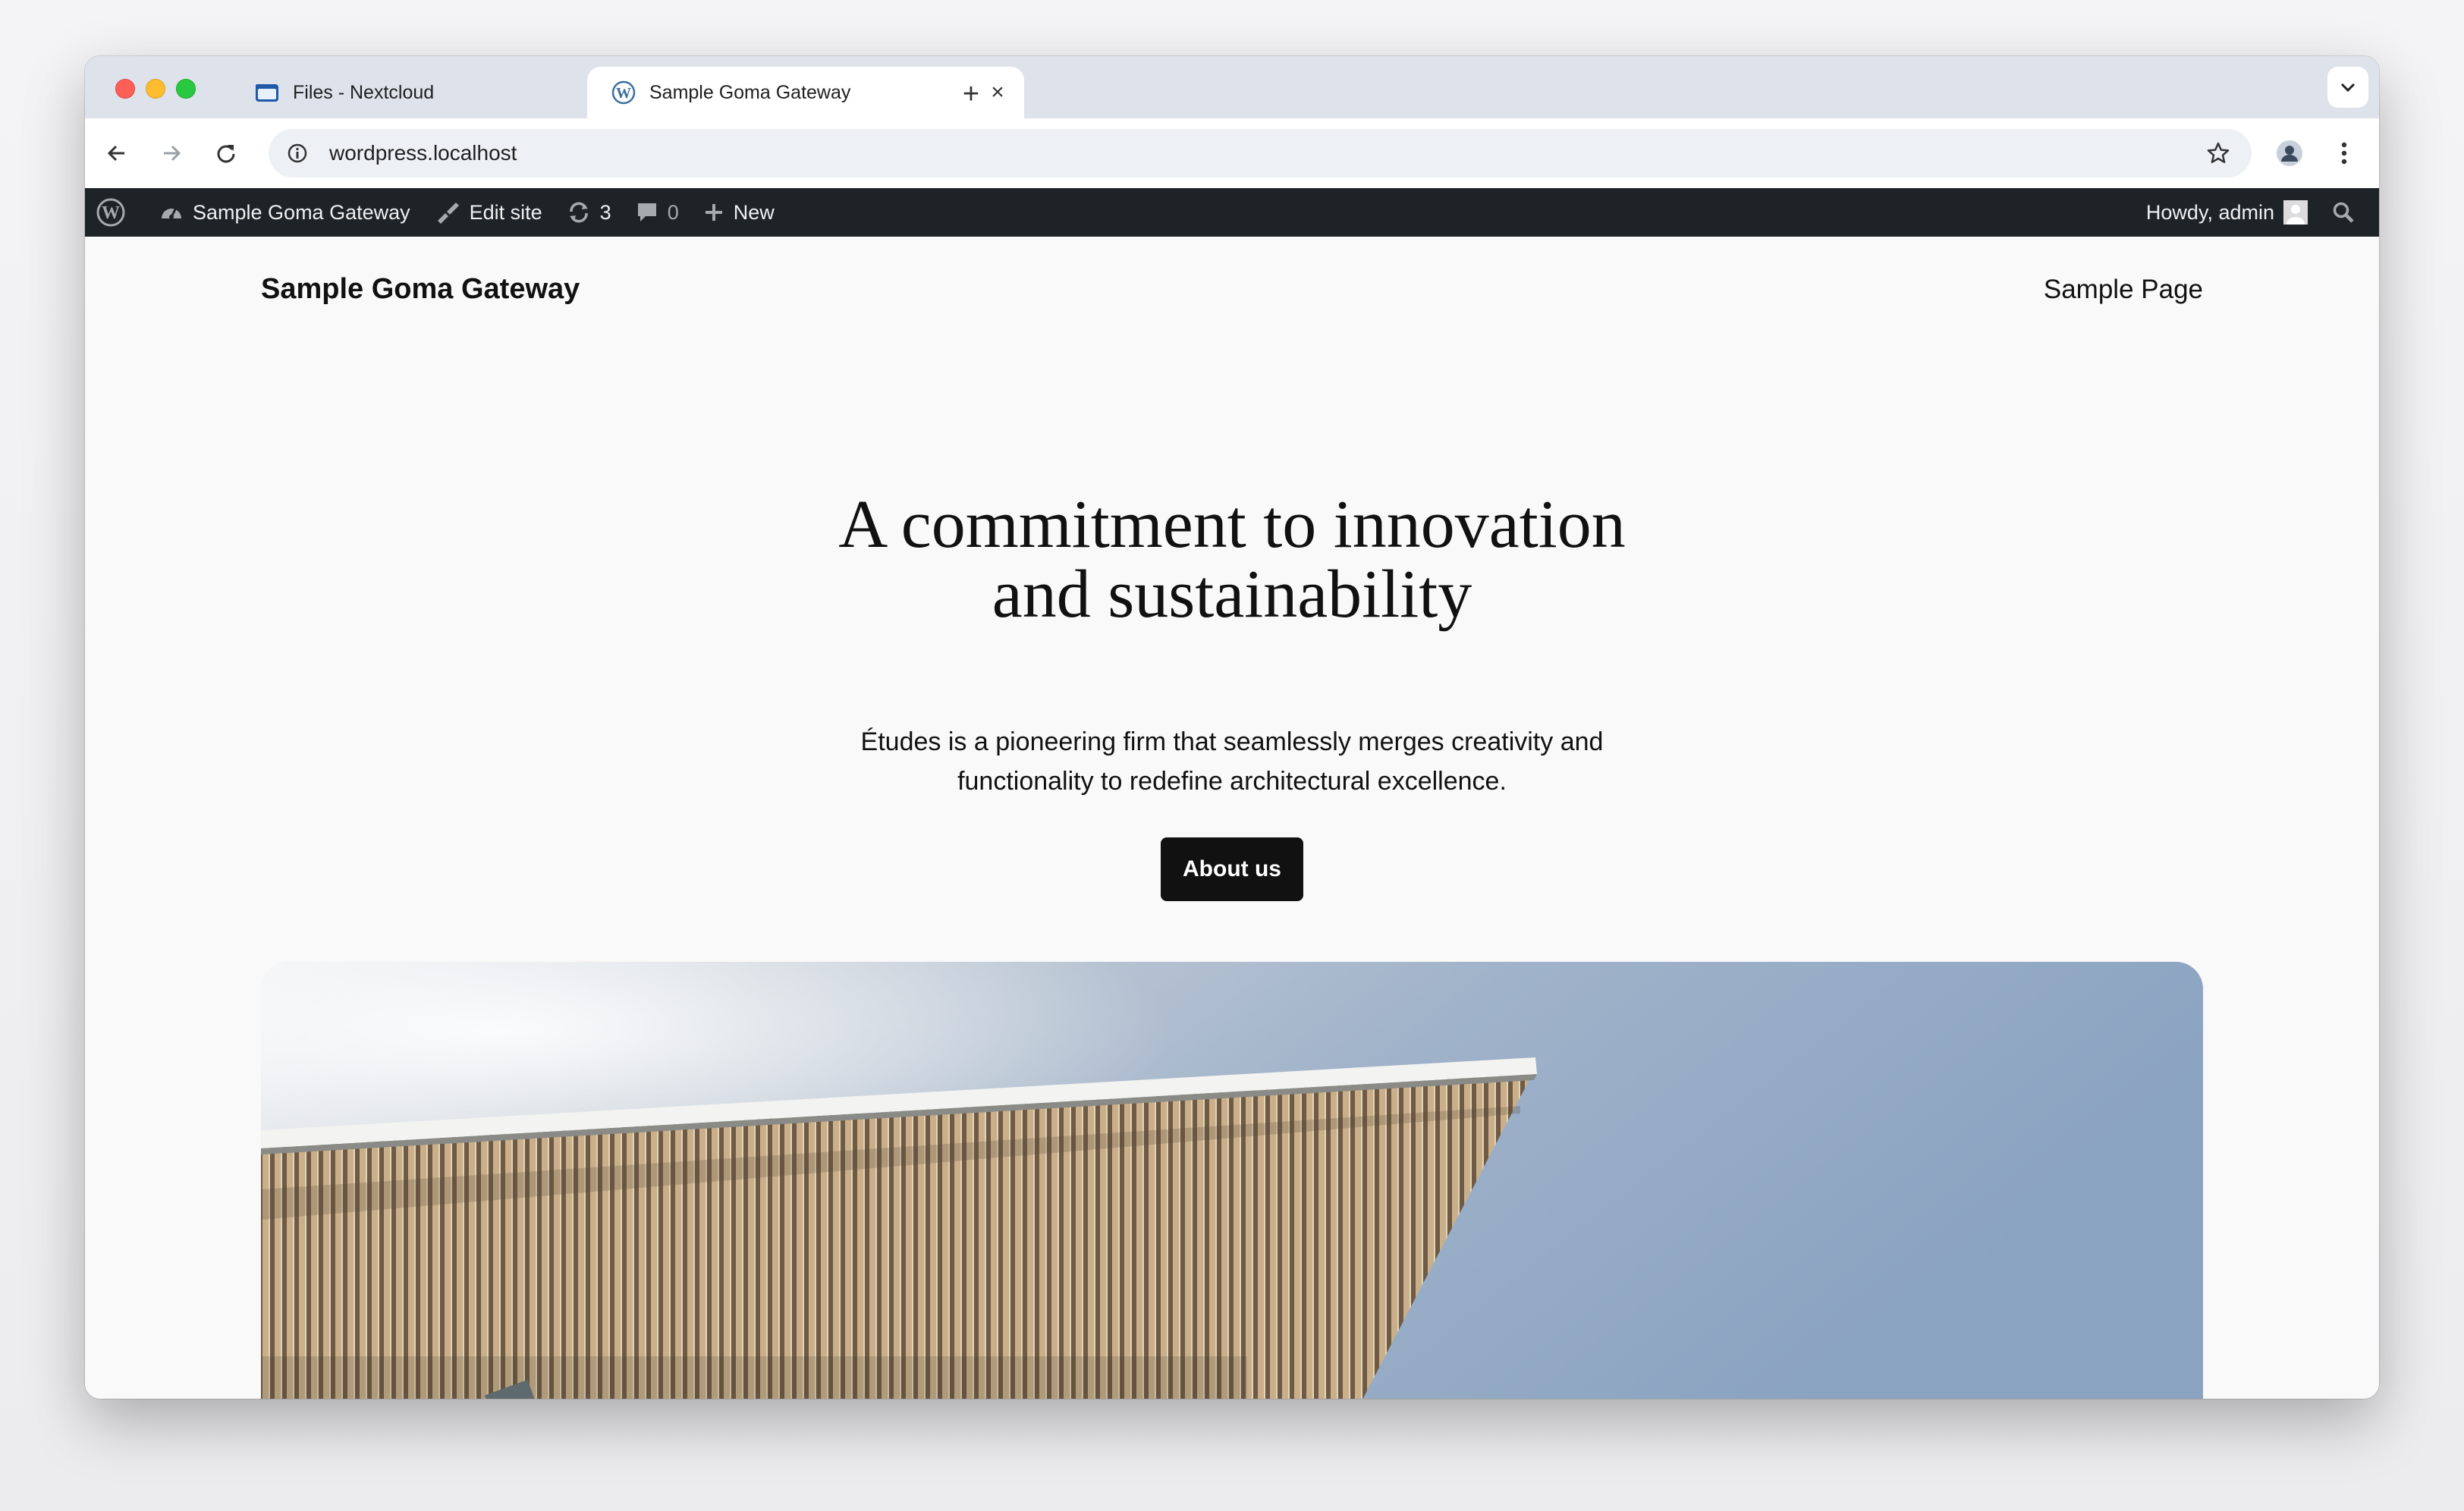 This screenshot has width=2464, height=1511. I want to click on hero-heading-line: A commitment to innovation, so click(1232, 524).